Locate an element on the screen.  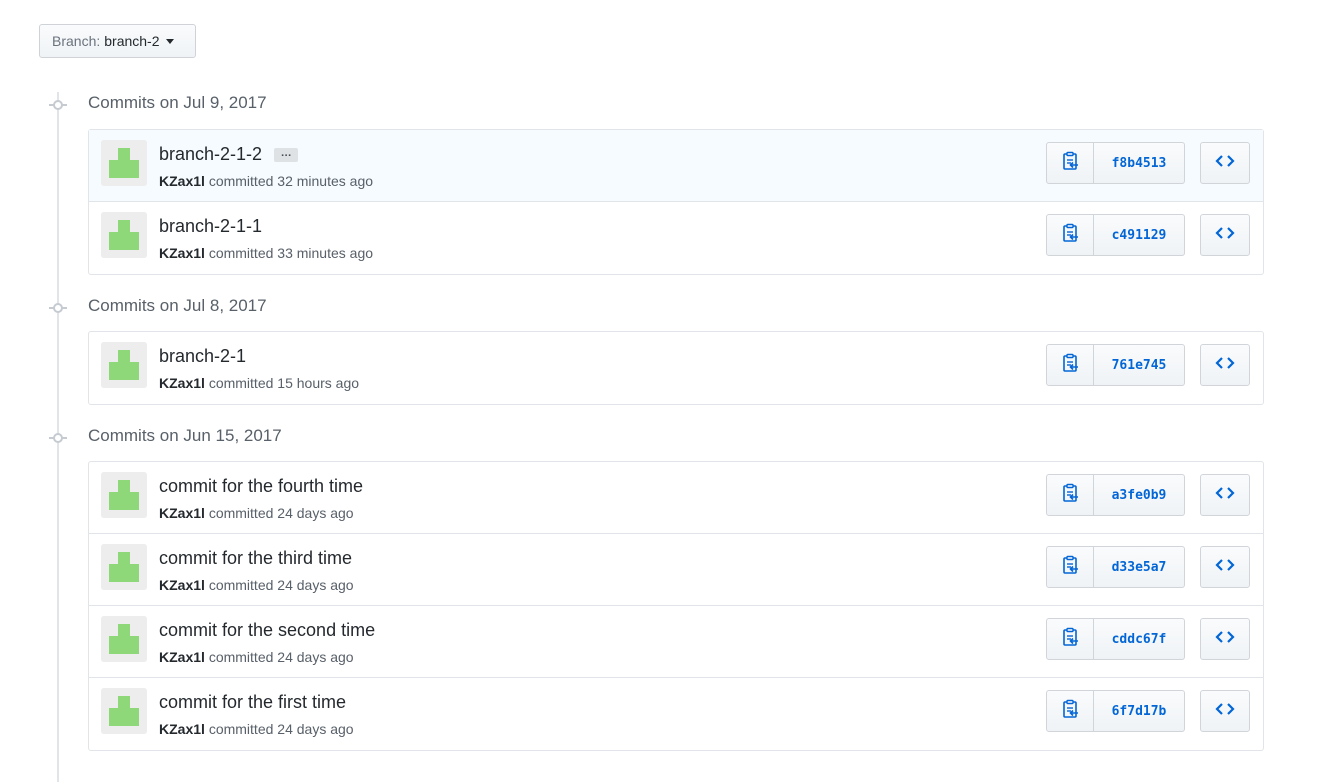
commit-title: commit for the second time is located at coordinates (267, 630).